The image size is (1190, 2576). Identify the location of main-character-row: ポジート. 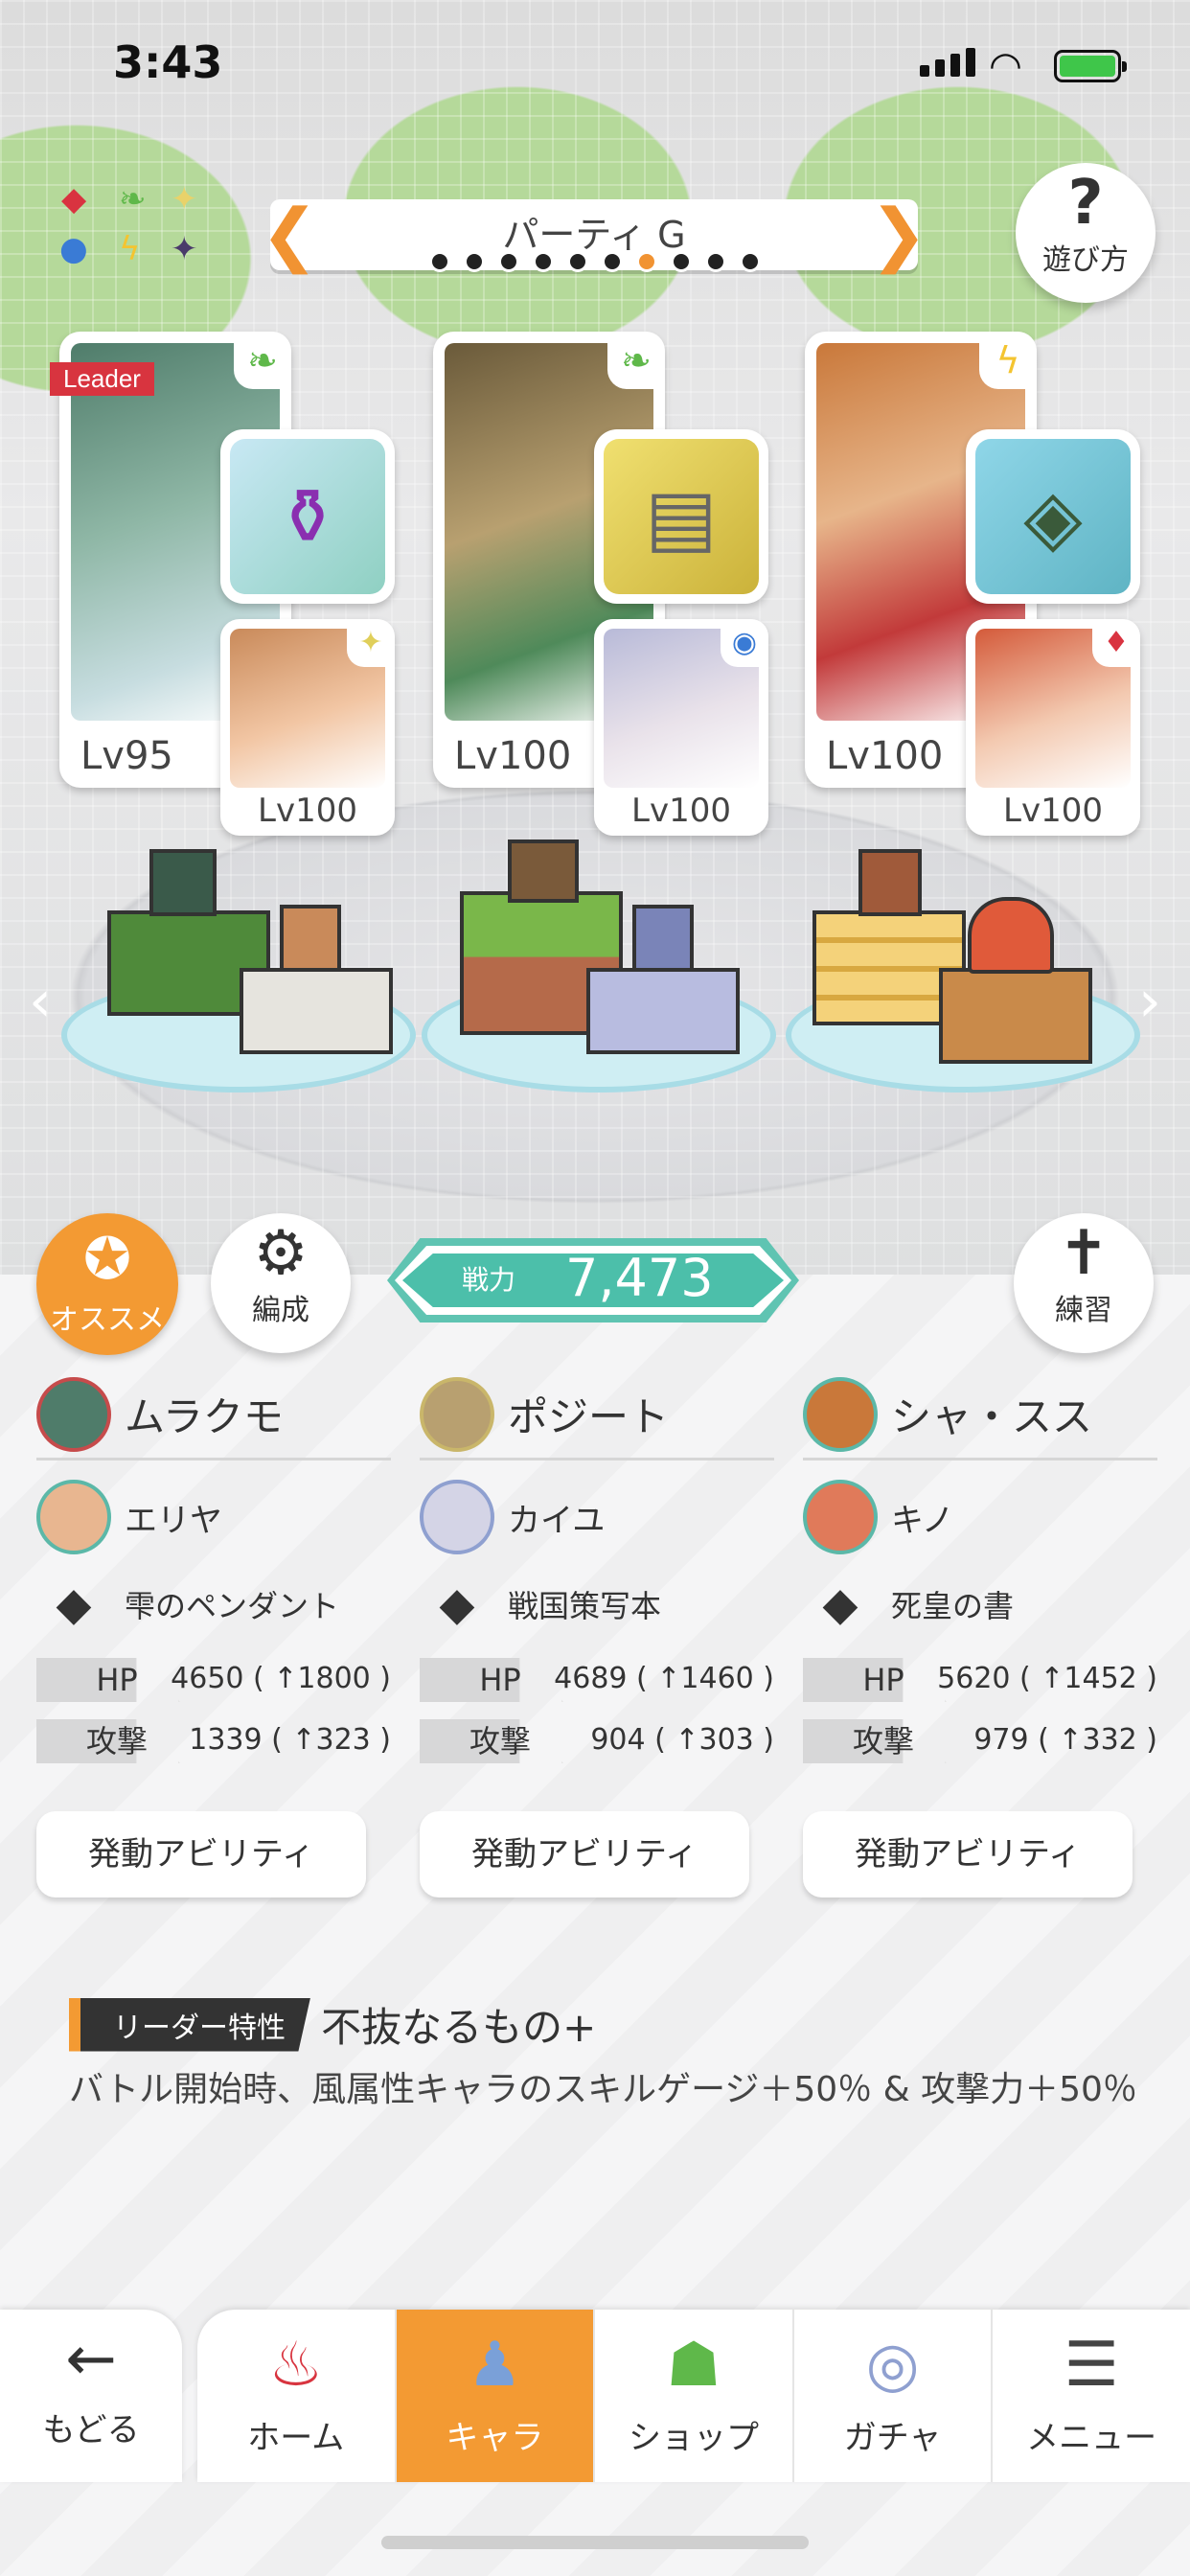
(597, 1418).